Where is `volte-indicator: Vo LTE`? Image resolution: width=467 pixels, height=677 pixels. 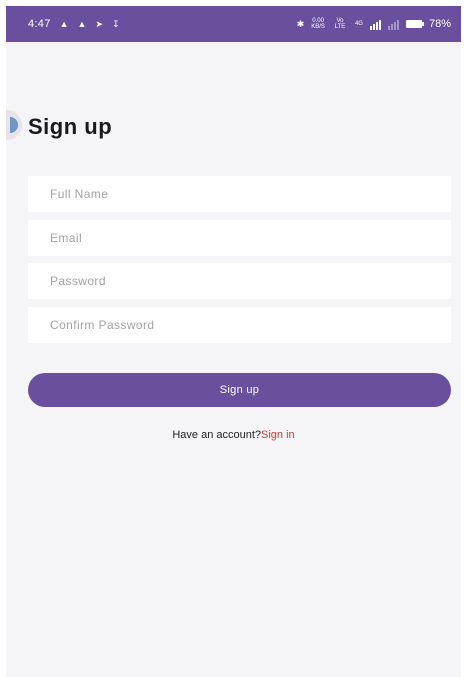 volte-indicator: Vo LTE is located at coordinates (340, 24).